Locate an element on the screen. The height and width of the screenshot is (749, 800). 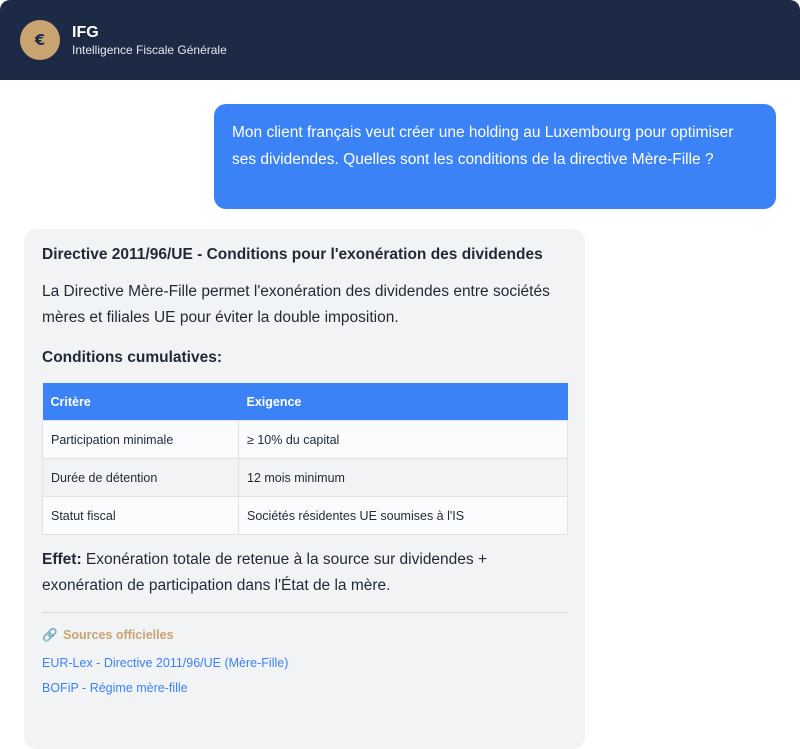
column-header: Critère is located at coordinates (140, 402).